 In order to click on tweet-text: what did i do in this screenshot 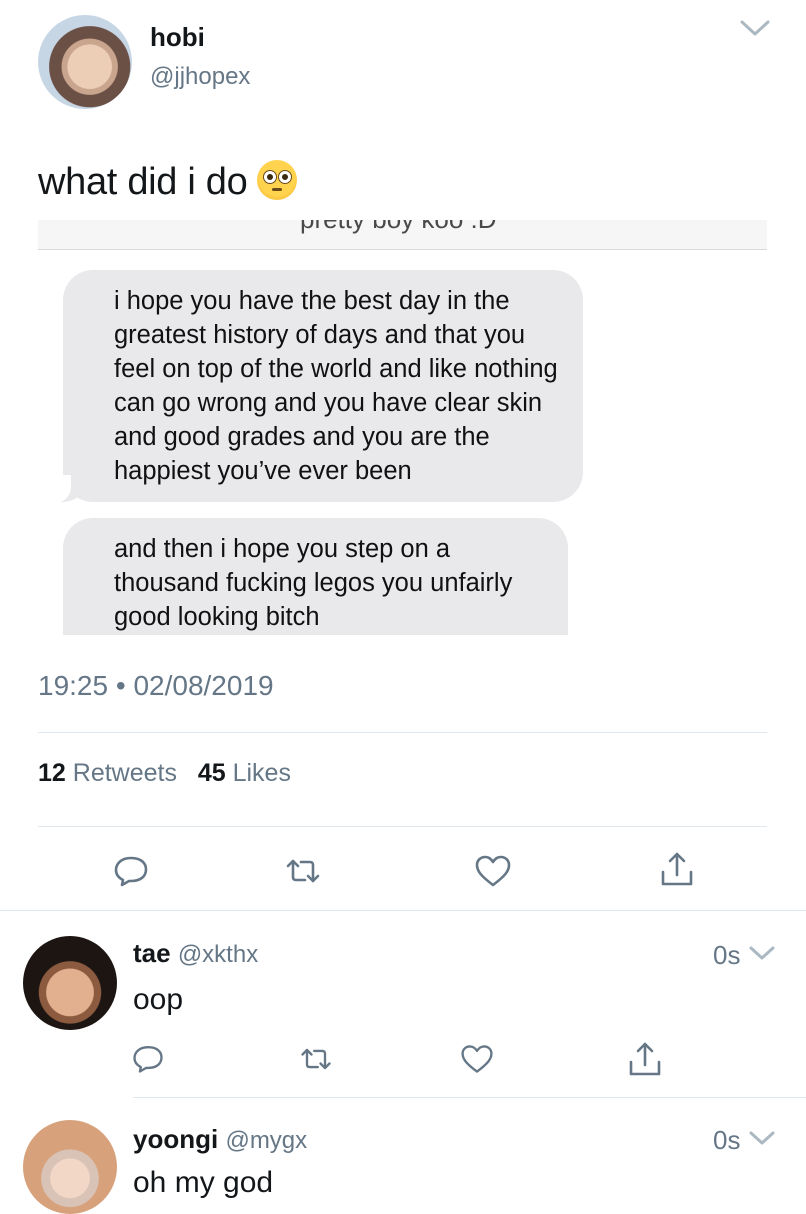, I will do `click(168, 182)`.